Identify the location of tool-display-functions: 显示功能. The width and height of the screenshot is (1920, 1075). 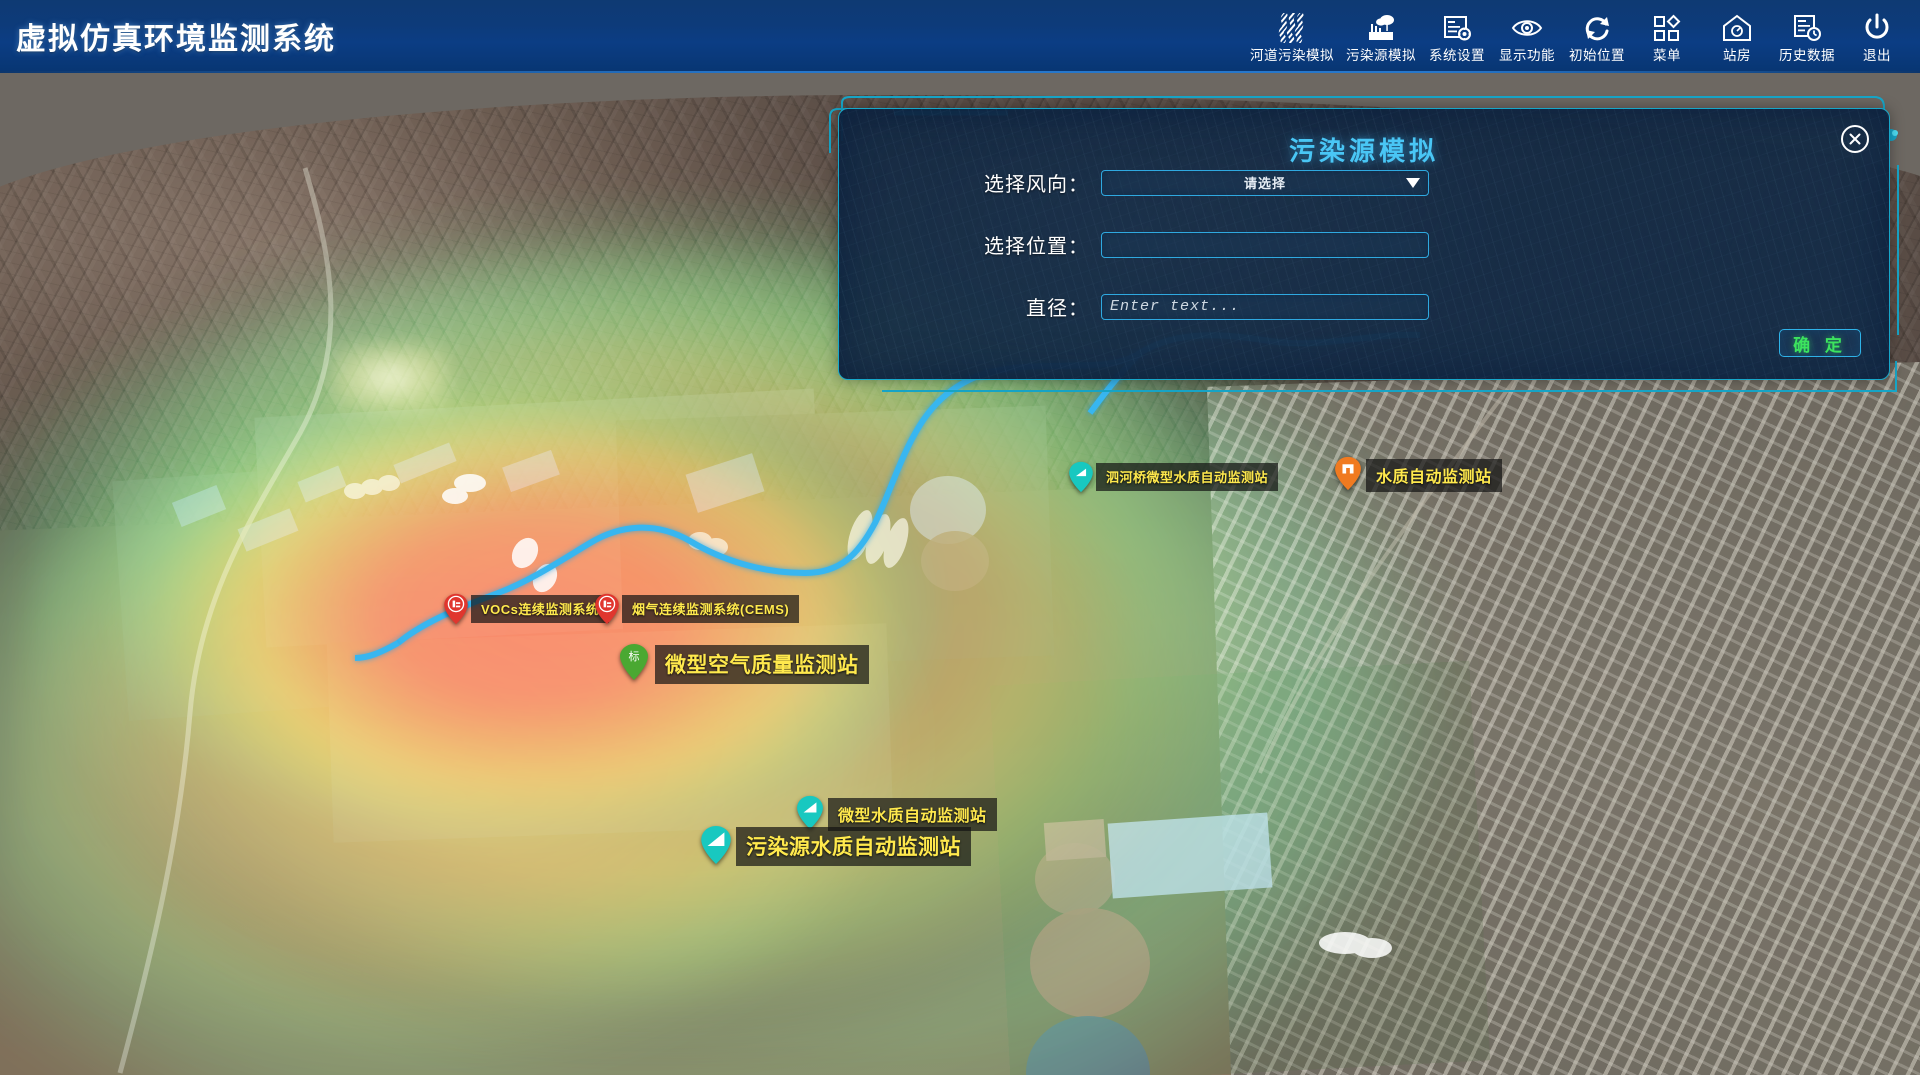
(1527, 36).